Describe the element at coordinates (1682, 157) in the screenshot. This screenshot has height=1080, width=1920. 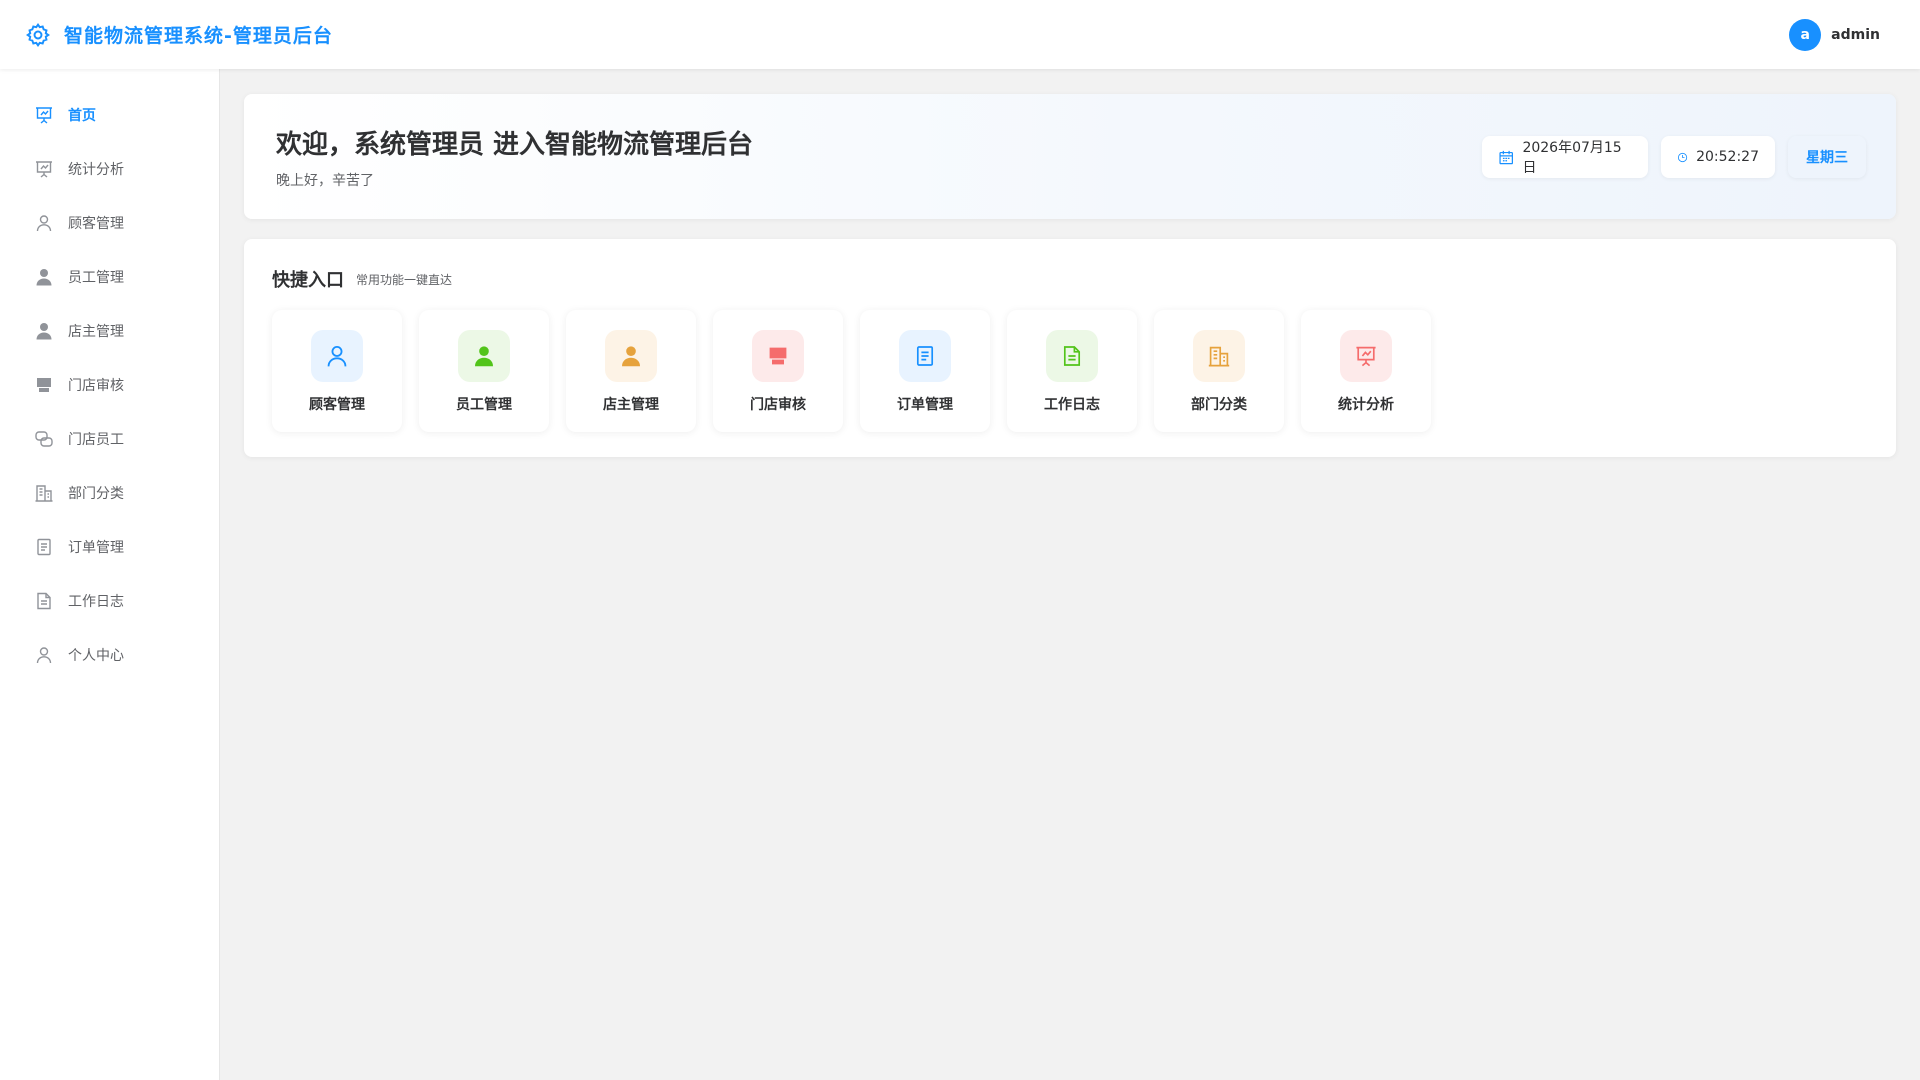
I see `clock-icon` at that location.